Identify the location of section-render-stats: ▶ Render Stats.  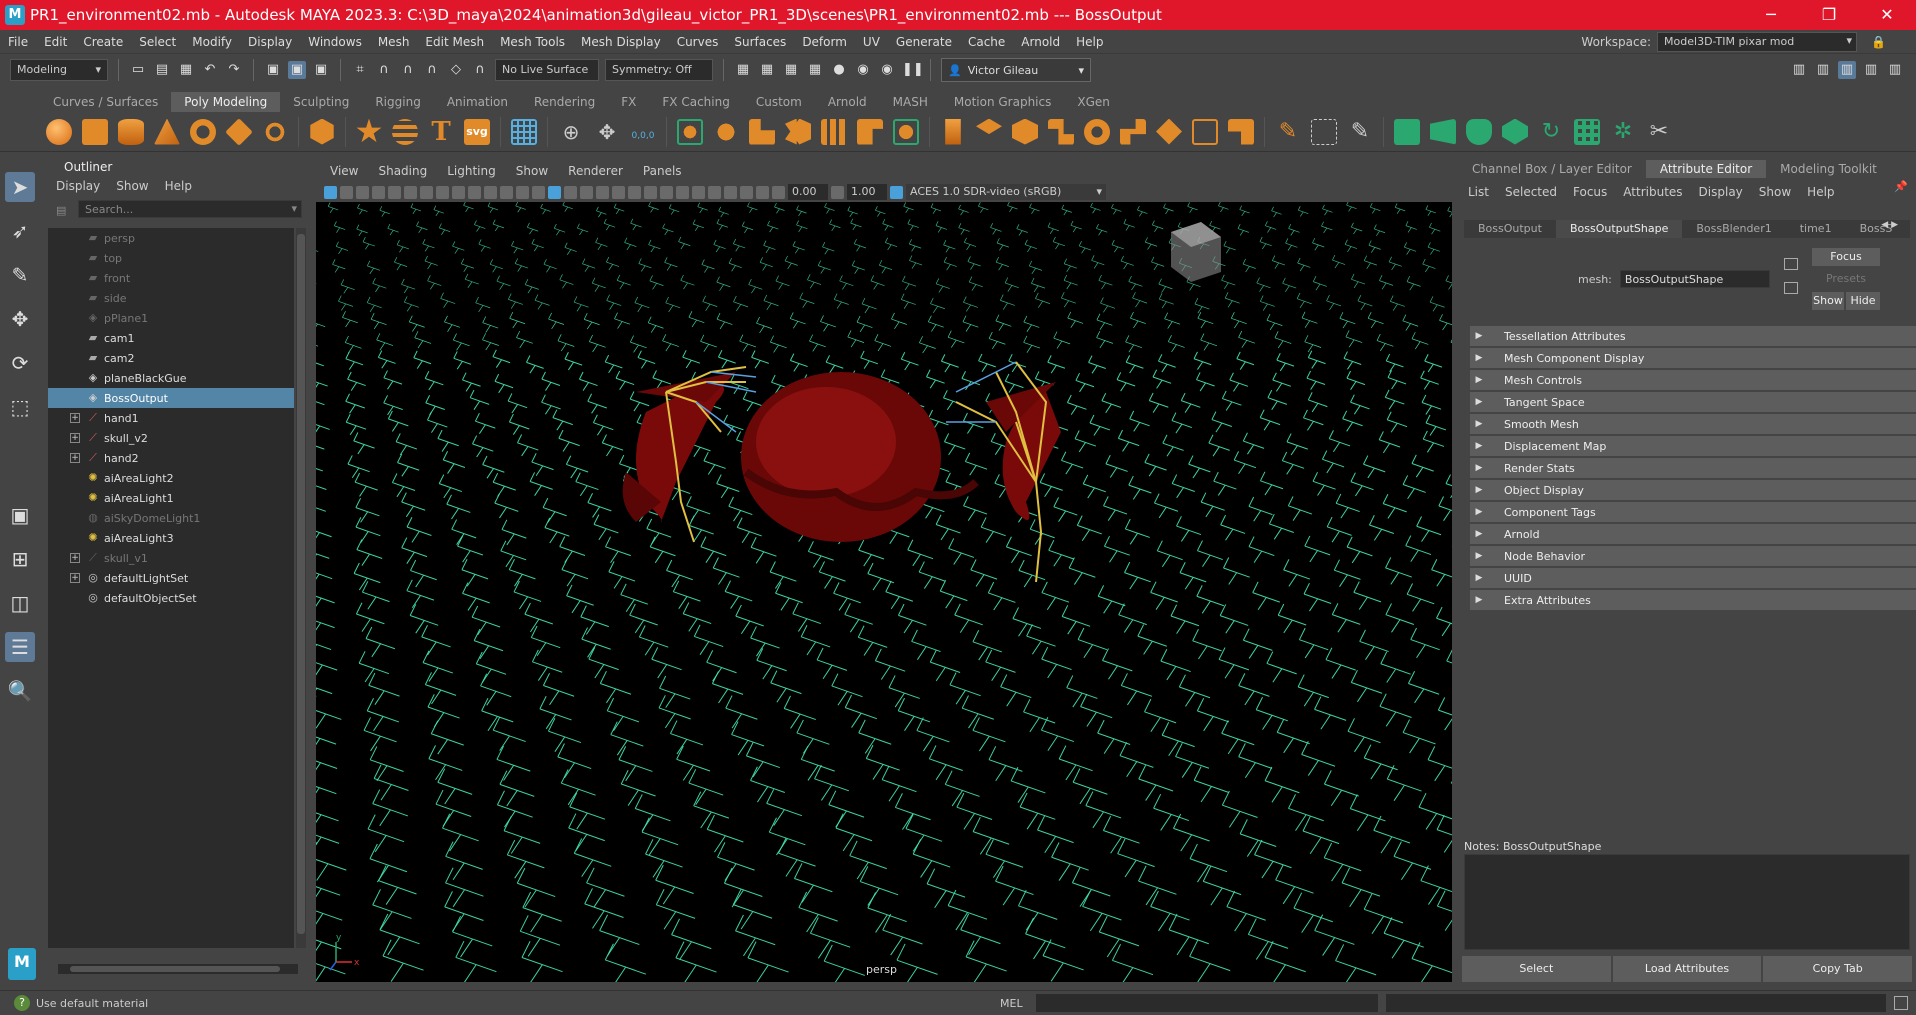
(1693, 468).